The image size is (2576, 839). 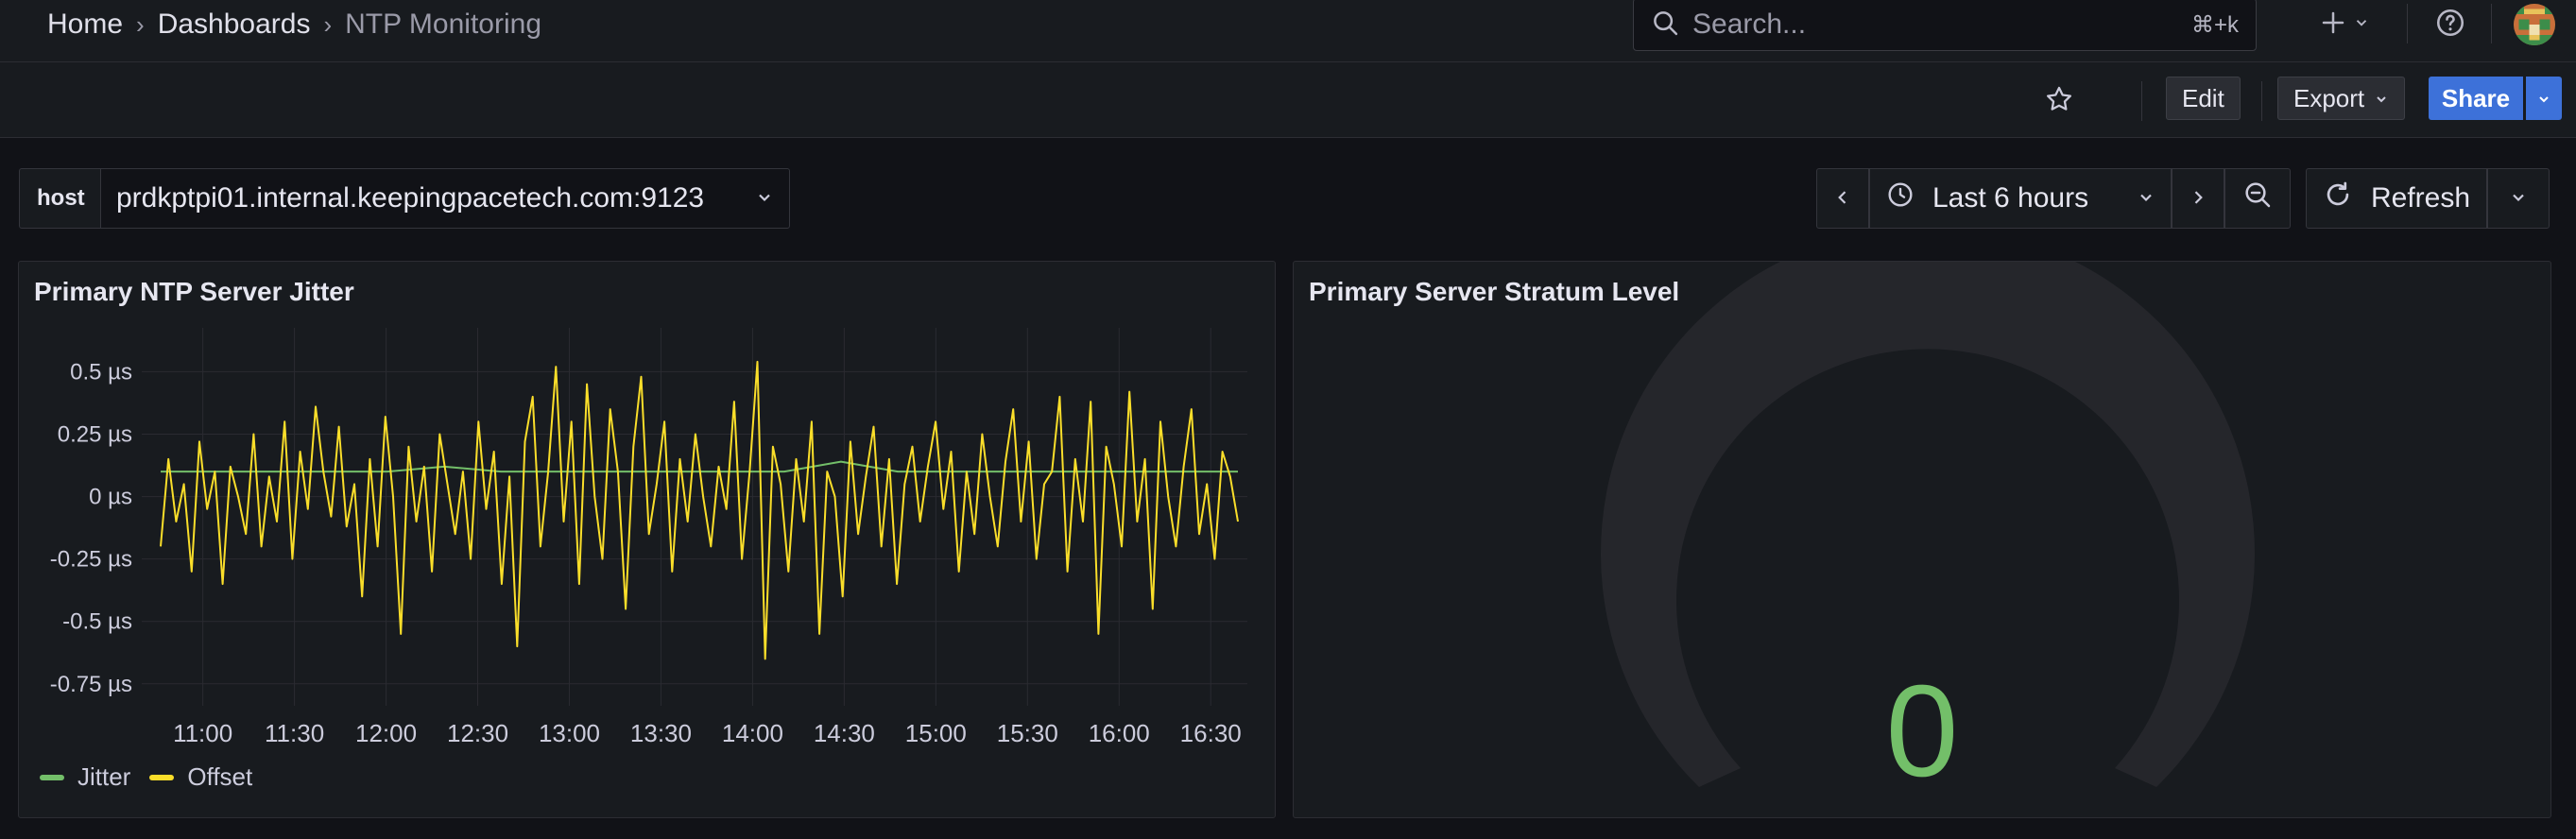 What do you see at coordinates (2534, 24) in the screenshot?
I see `avatar` at bounding box center [2534, 24].